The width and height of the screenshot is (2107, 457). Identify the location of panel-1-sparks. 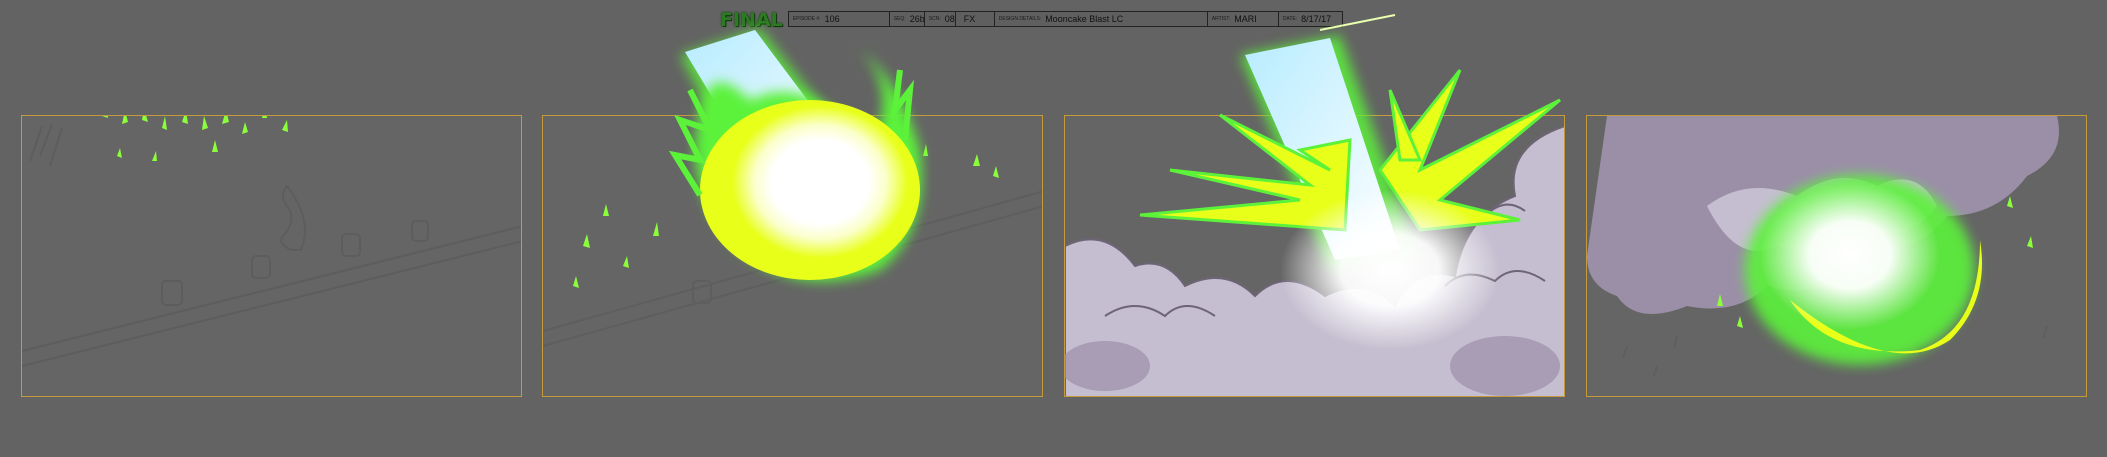
(195, 138).